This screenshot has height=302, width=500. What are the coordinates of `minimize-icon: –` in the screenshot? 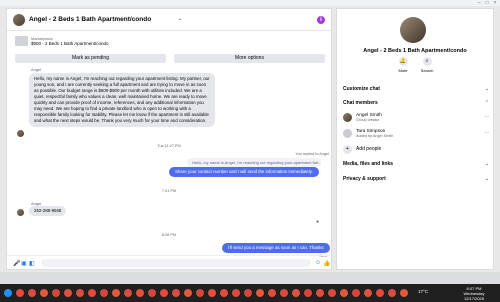 It's located at (479, 3).